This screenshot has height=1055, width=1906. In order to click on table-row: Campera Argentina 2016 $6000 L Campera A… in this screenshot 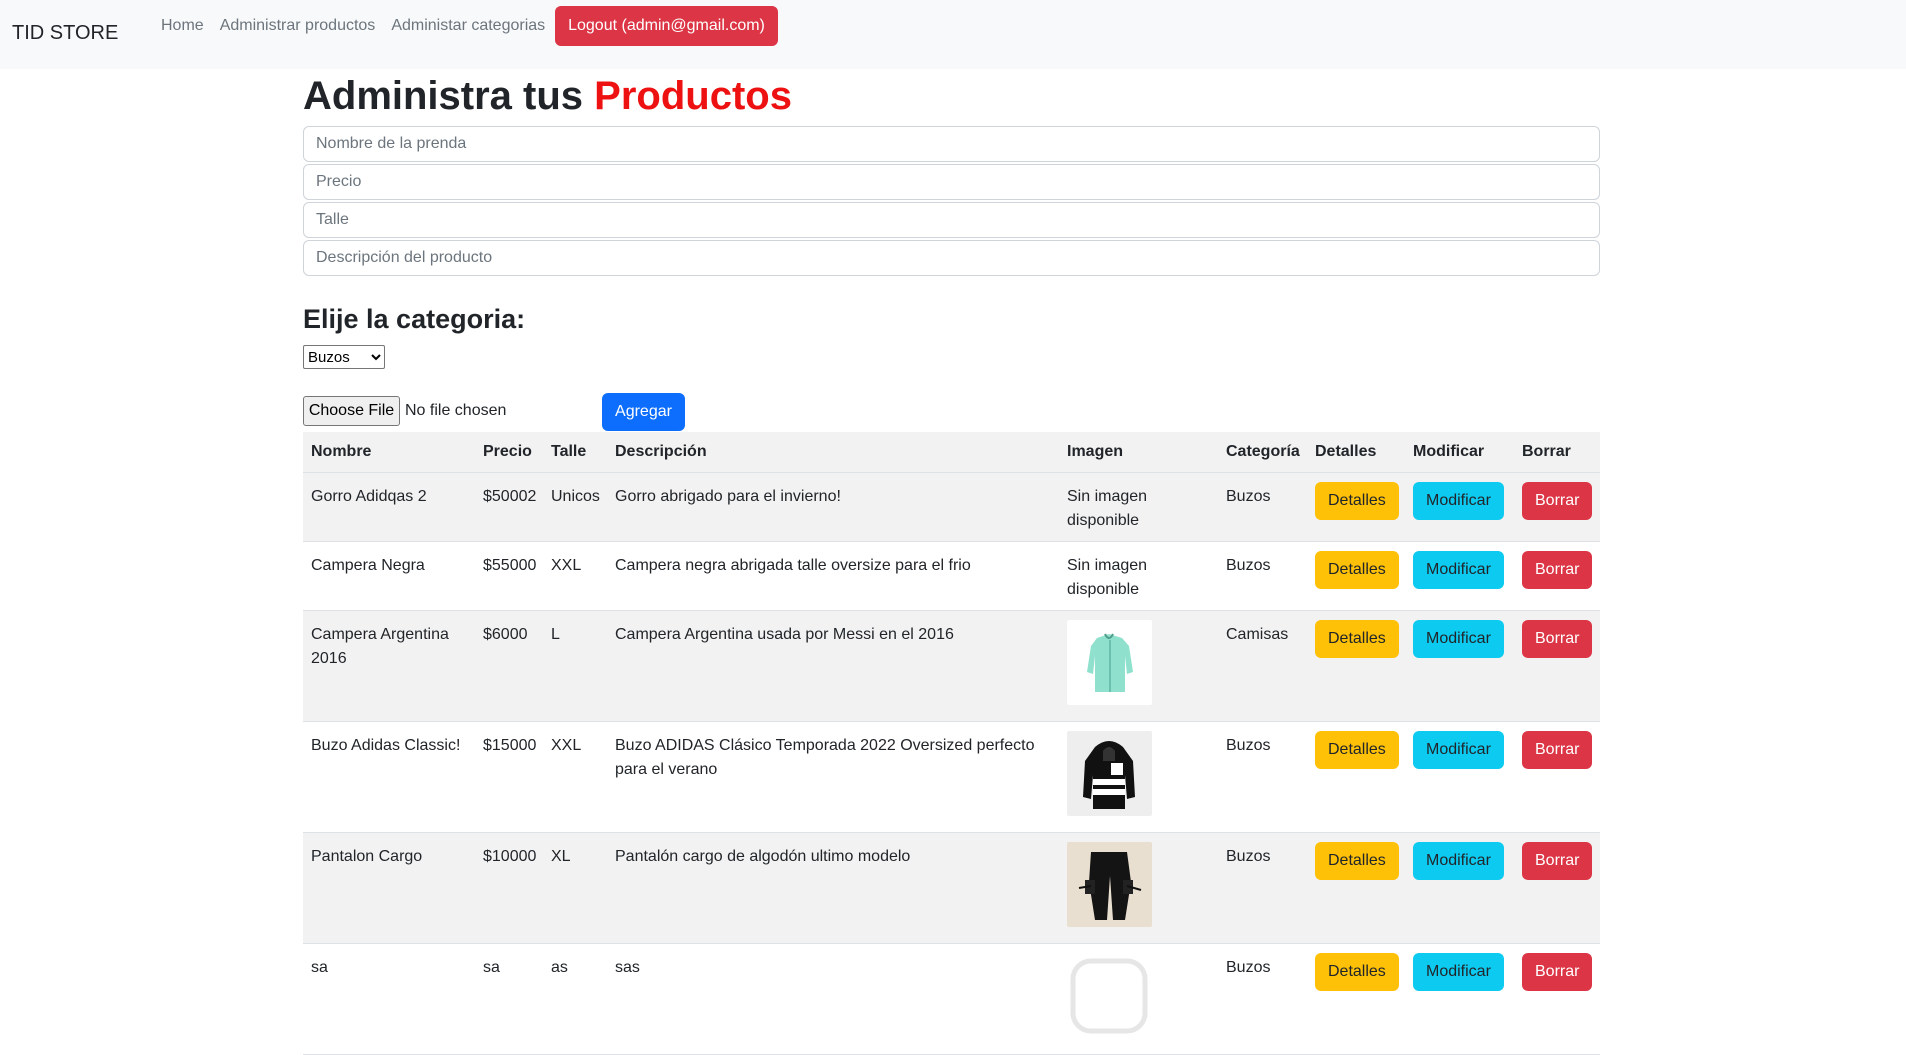, I will do `click(951, 666)`.